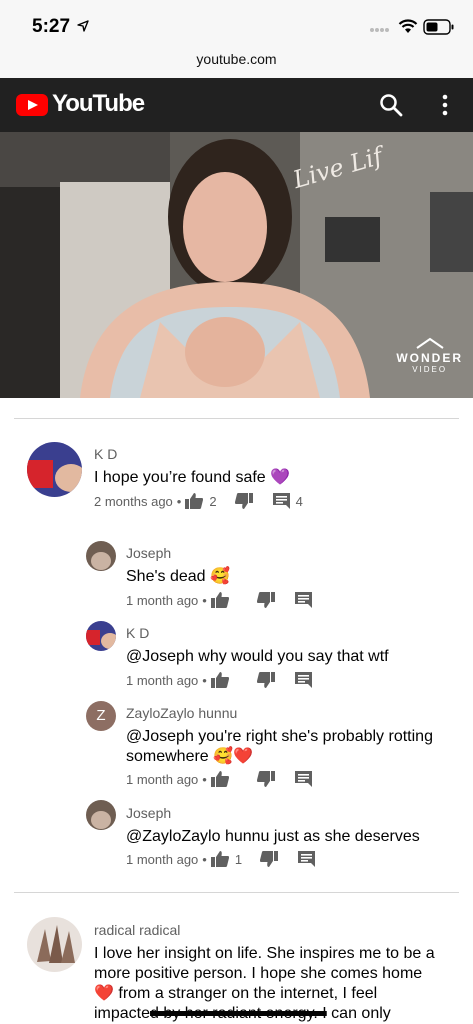 Image resolution: width=473 pixels, height=1024 pixels. What do you see at coordinates (98, 104) in the screenshot?
I see `youtube-logo-text: YouTube` at bounding box center [98, 104].